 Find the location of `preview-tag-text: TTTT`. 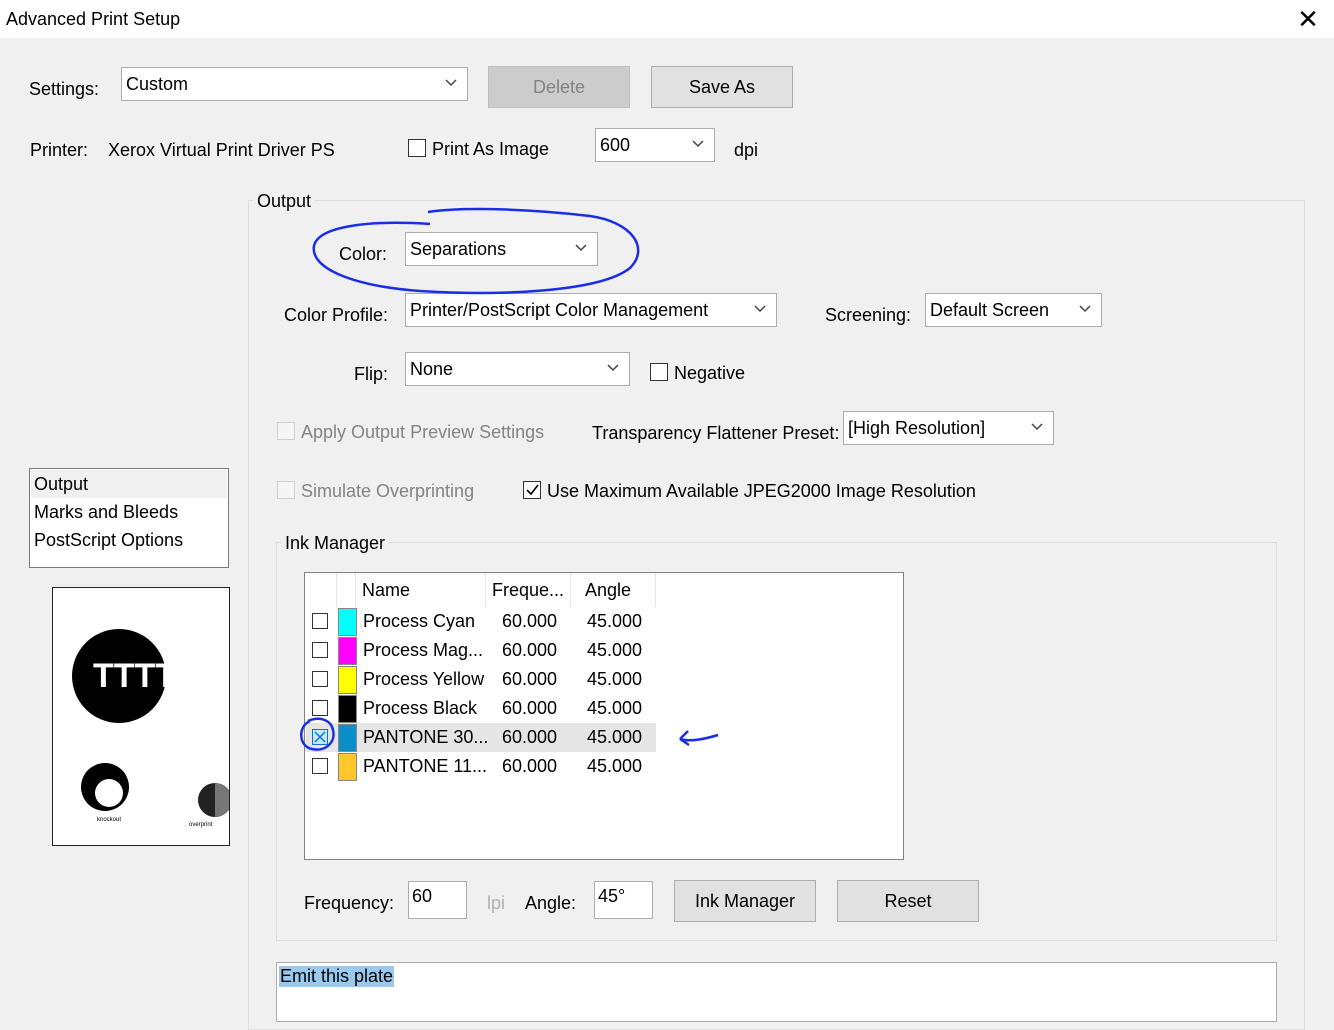

preview-tag-text: TTTT is located at coordinates (134, 676).